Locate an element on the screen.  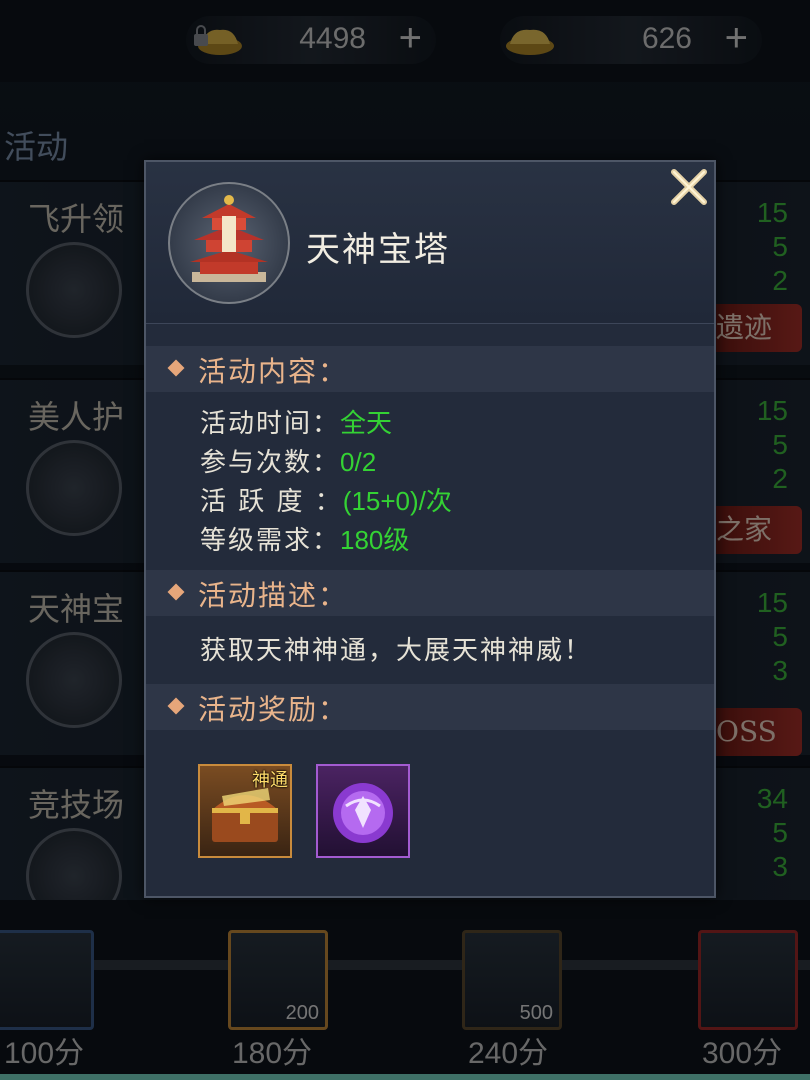
reward-item-treasure-chest: 神通 is located at coordinates (245, 811).